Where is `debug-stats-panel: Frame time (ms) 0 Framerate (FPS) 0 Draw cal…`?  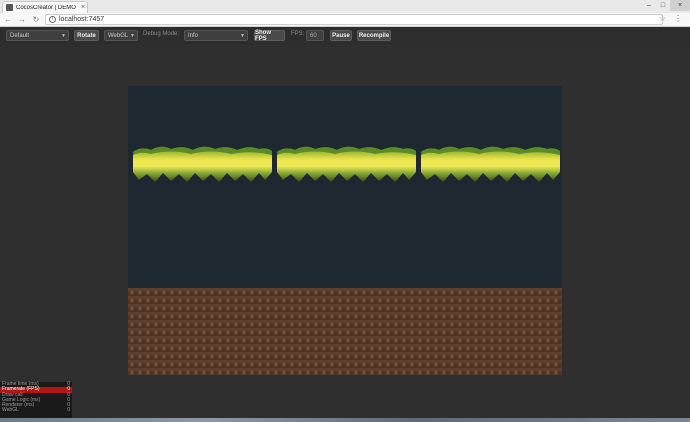
debug-stats-panel: Frame time (ms) 0 Framerate (FPS) 0 Draw cal… is located at coordinates (36, 401).